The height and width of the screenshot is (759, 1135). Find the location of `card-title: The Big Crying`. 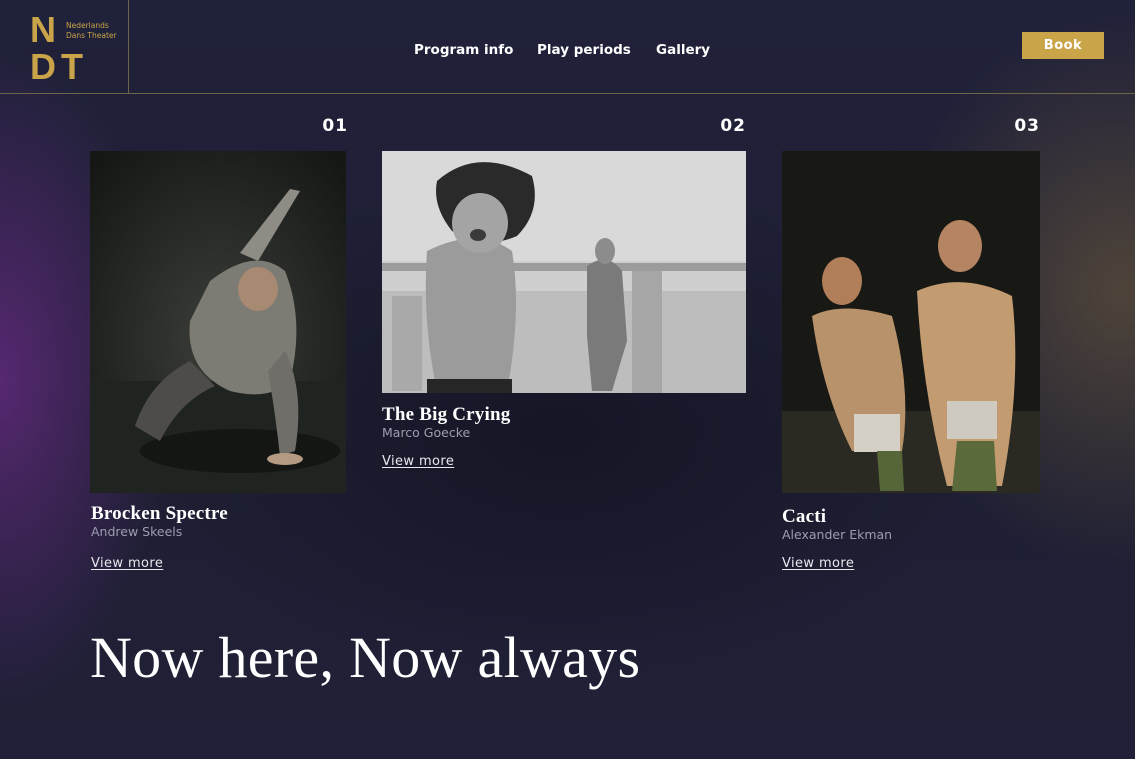

card-title: The Big Crying is located at coordinates (446, 415).